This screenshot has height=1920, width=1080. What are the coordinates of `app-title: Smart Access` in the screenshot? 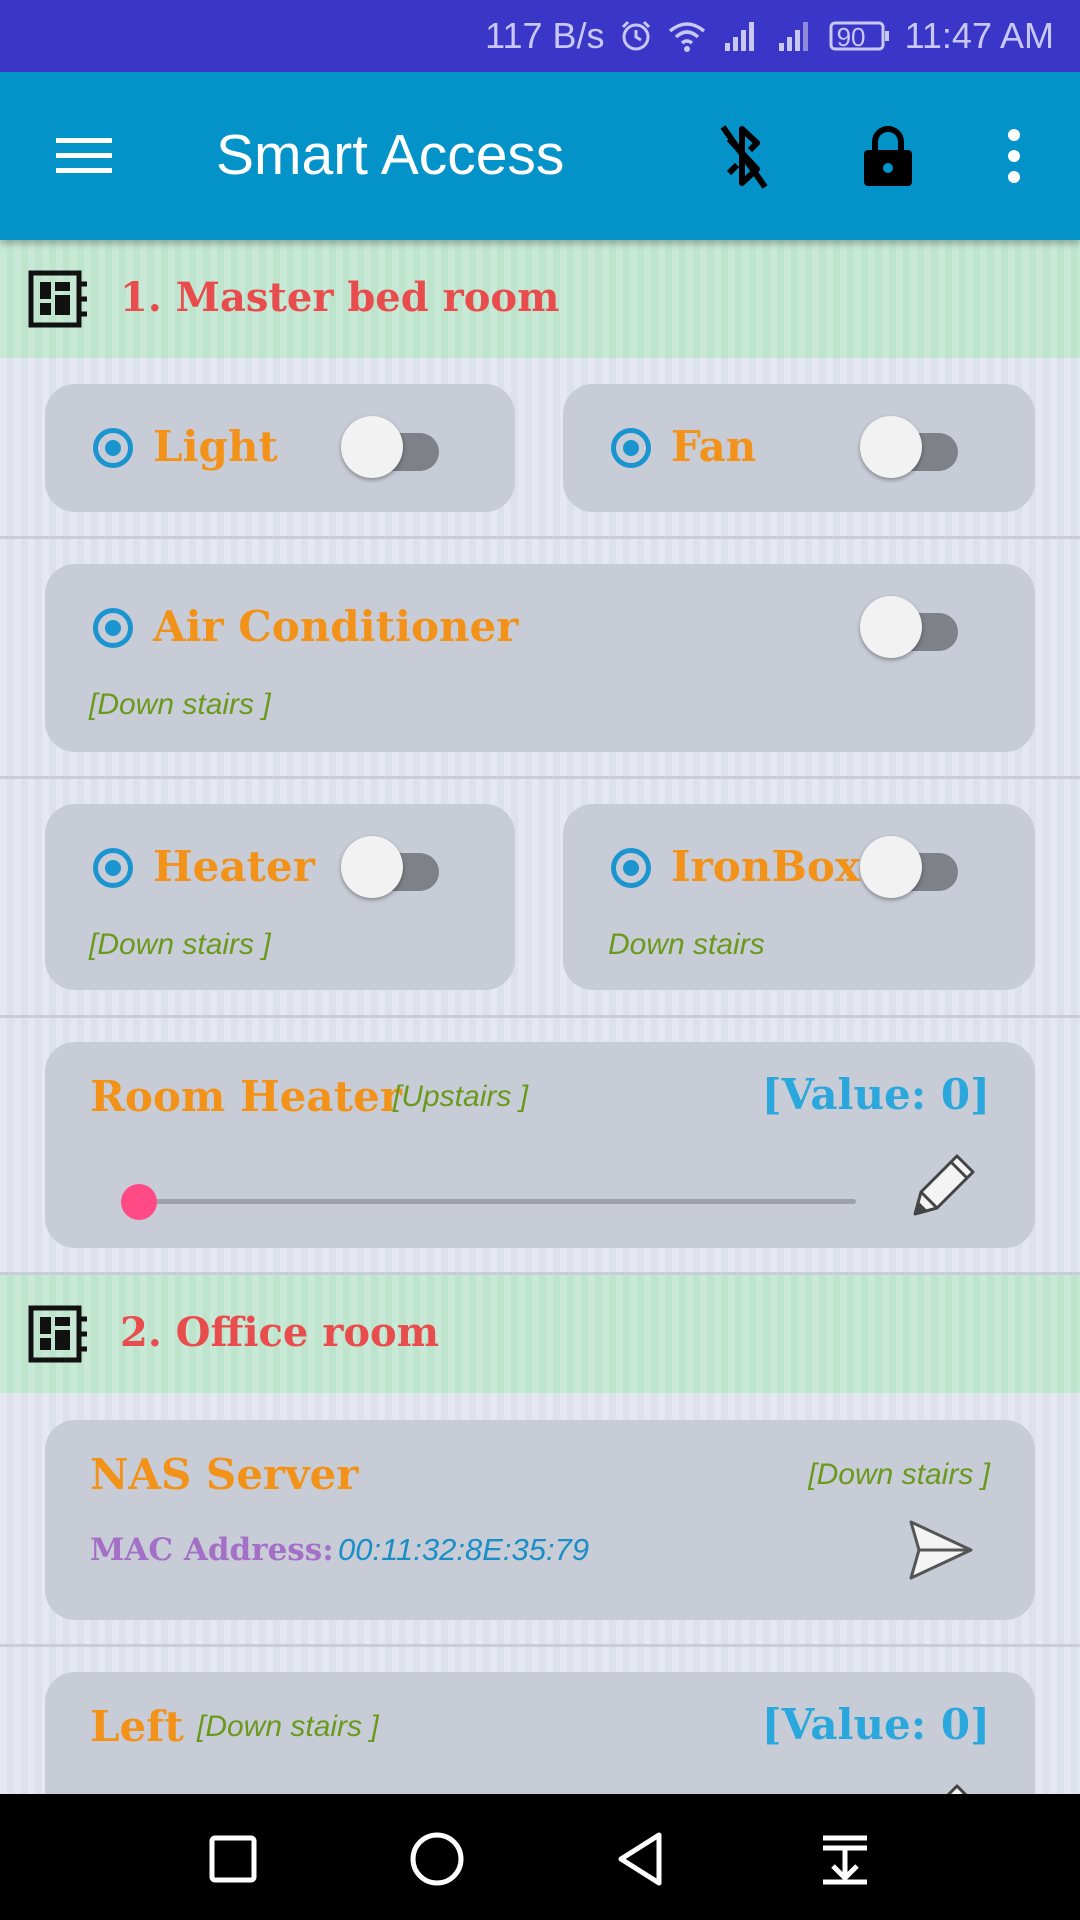 It's located at (390, 155).